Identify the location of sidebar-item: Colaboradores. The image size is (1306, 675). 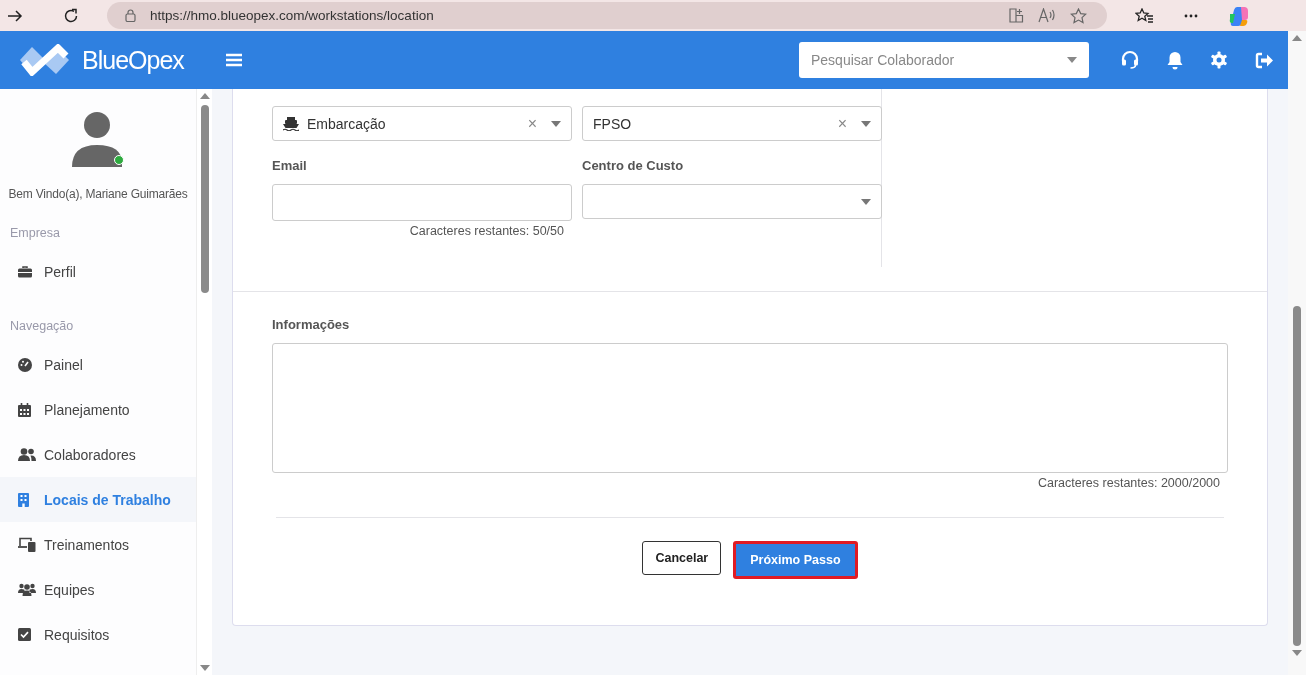
(98, 454).